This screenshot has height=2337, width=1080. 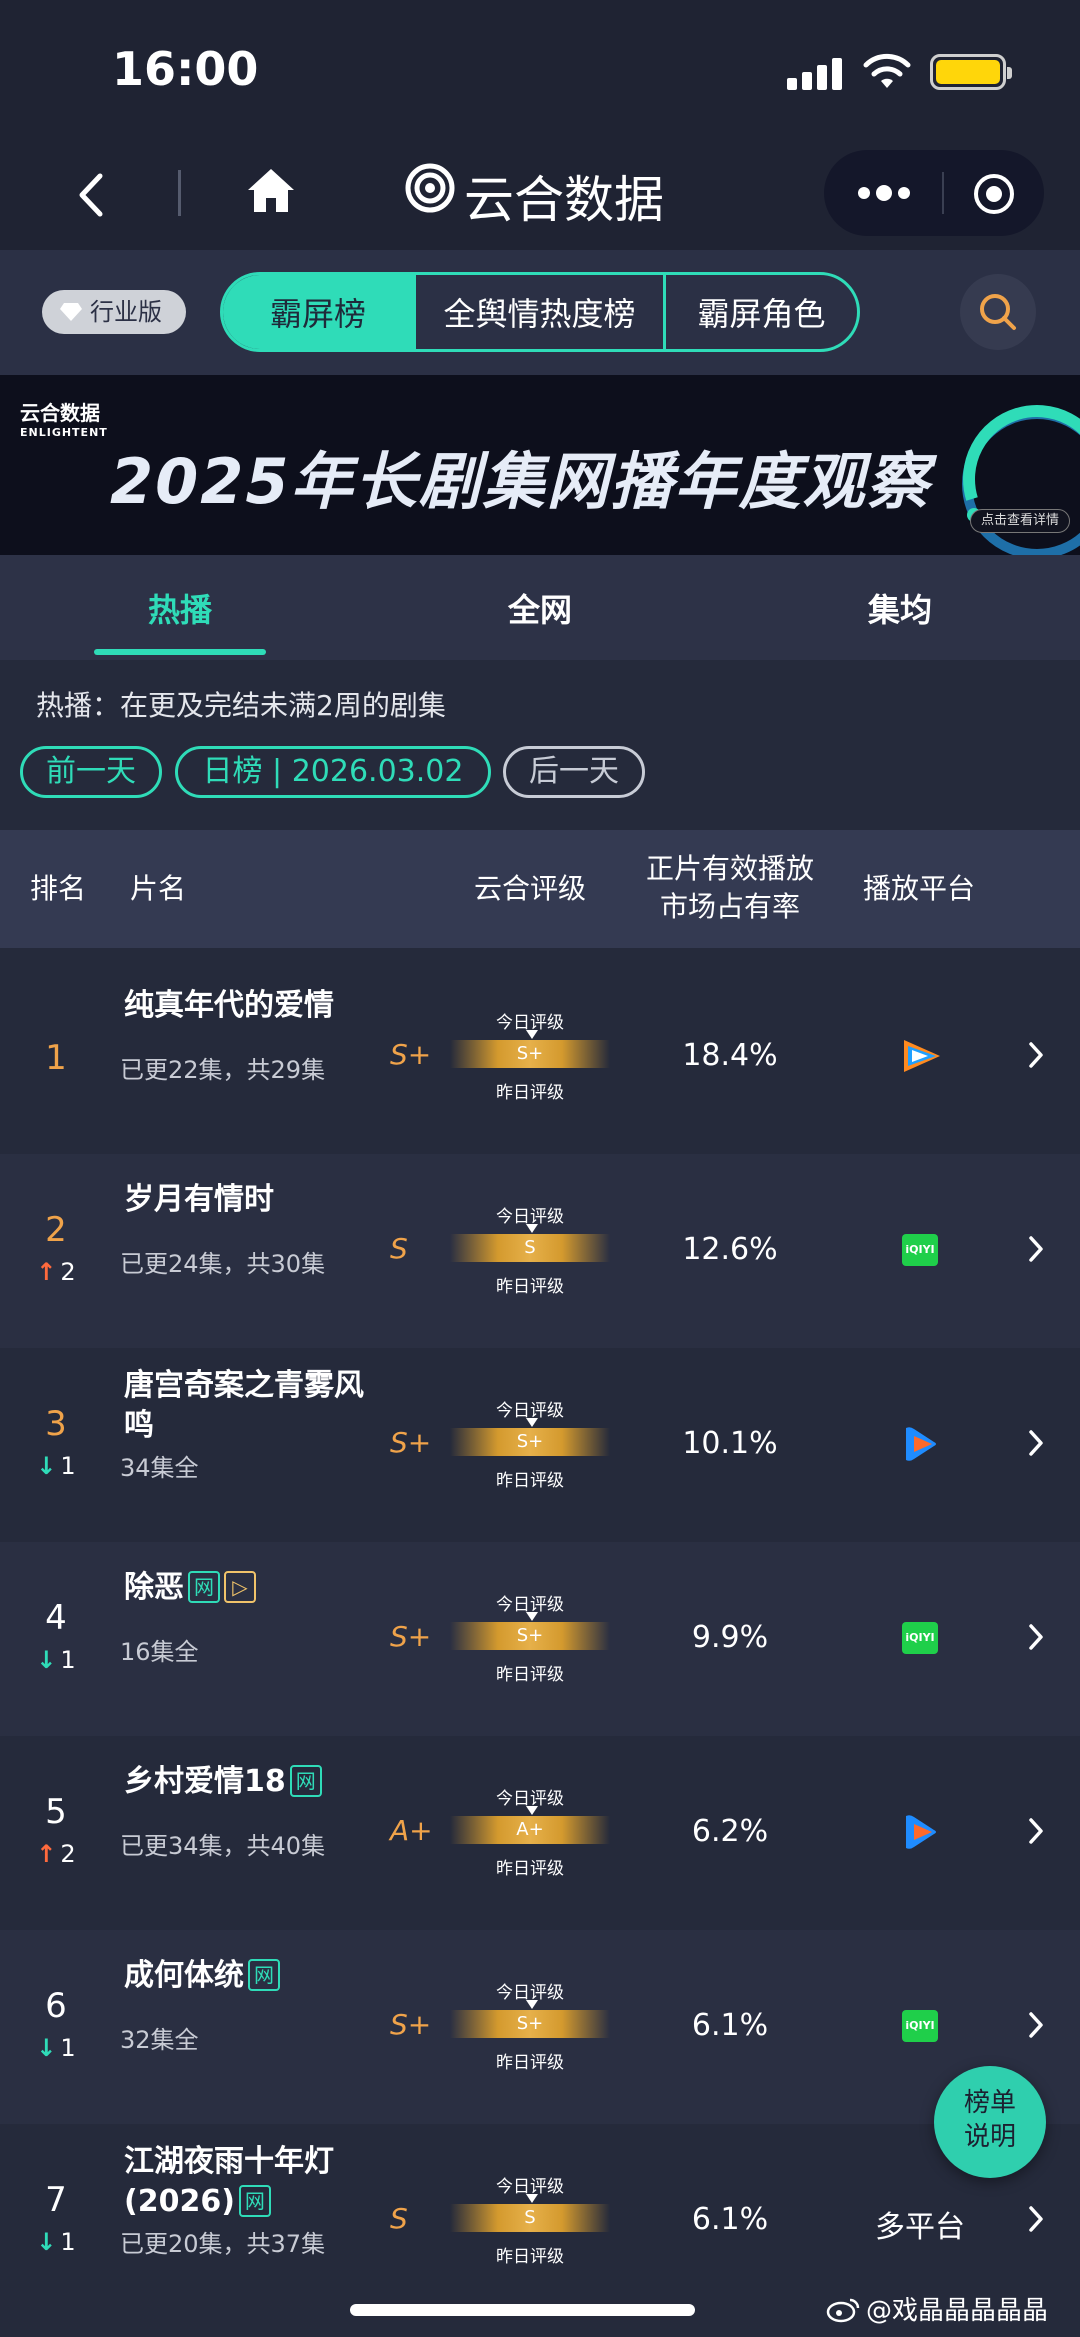 I want to click on search-button, so click(x=998, y=312).